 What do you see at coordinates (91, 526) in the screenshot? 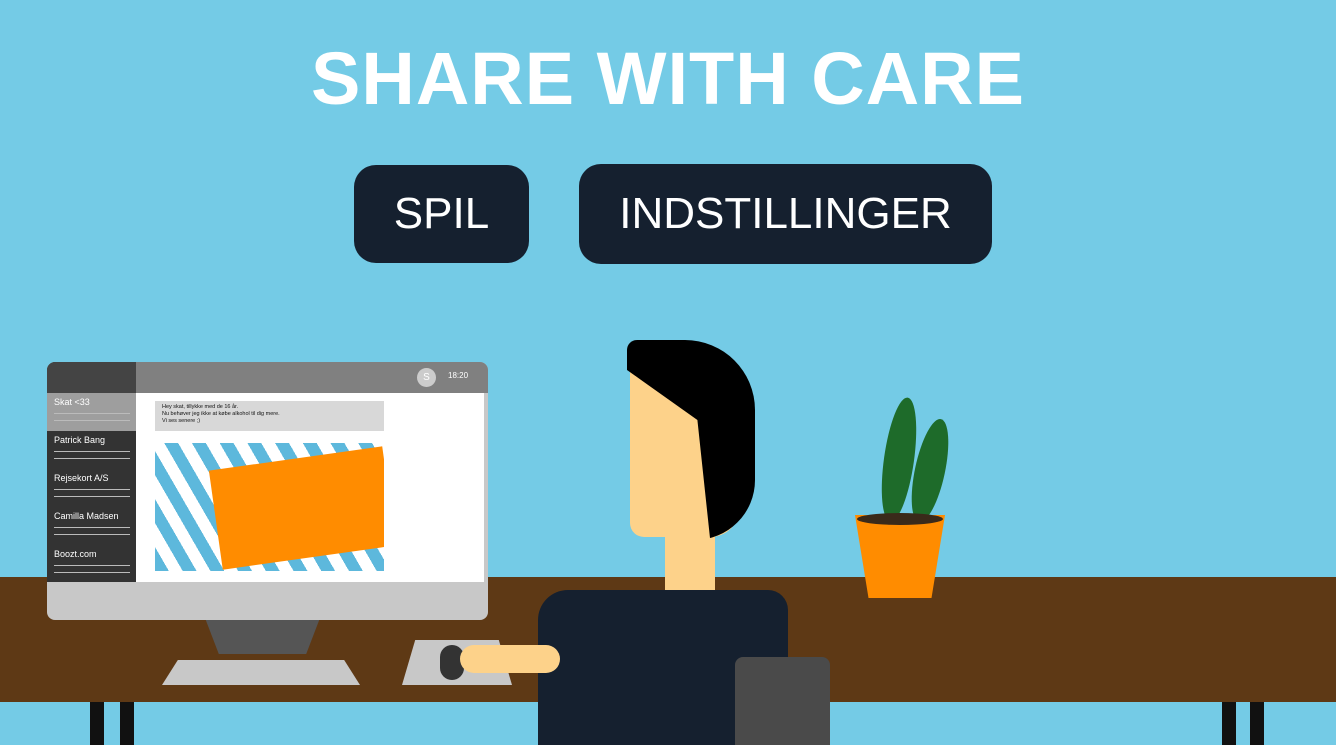
I see `contact-item: Camilla Madsen` at bounding box center [91, 526].